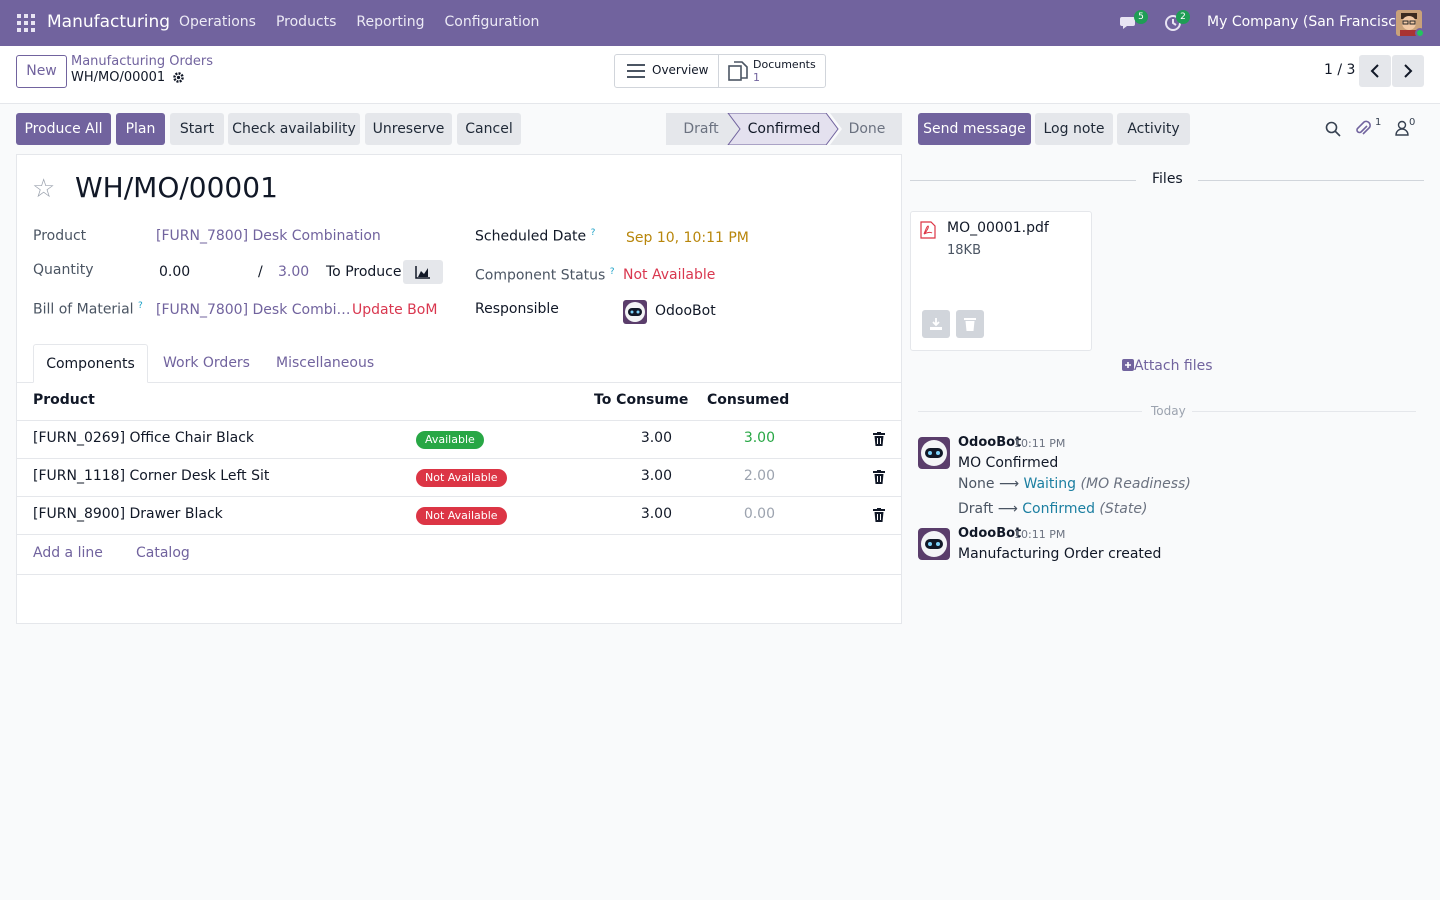  I want to click on app-name: Manufacturing, so click(108, 22).